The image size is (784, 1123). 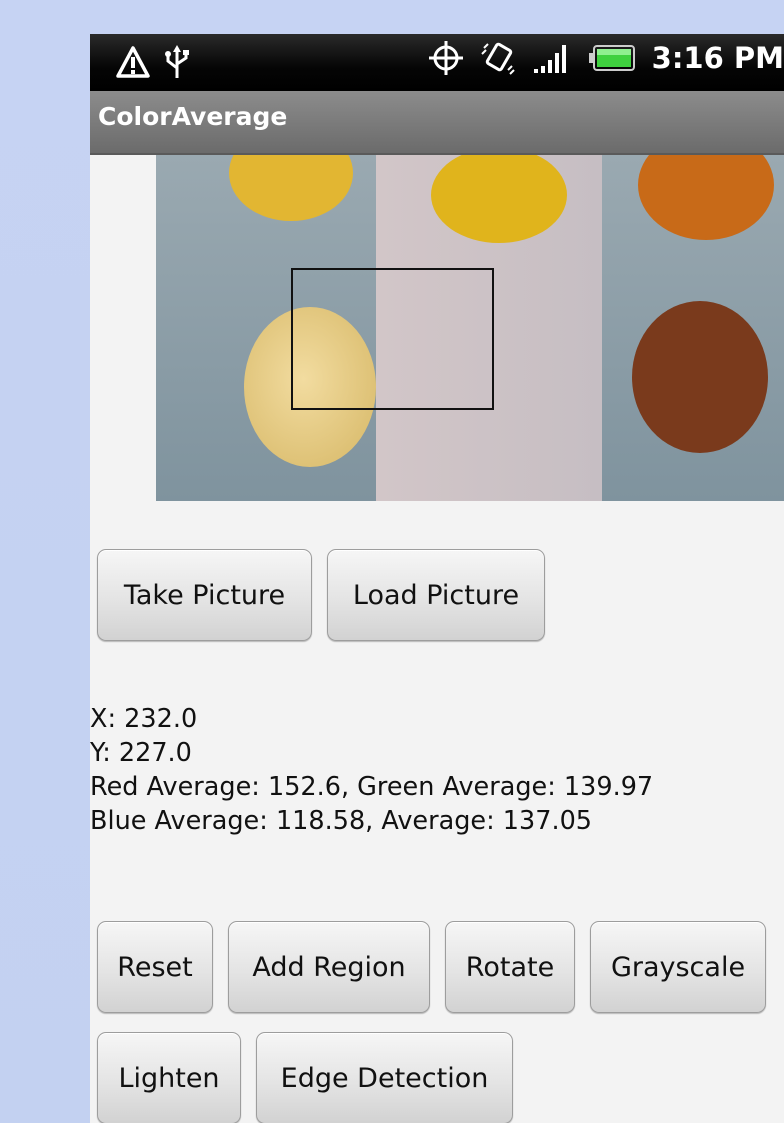 What do you see at coordinates (384, 1077) in the screenshot?
I see `edge-detection-button: Edge Detection` at bounding box center [384, 1077].